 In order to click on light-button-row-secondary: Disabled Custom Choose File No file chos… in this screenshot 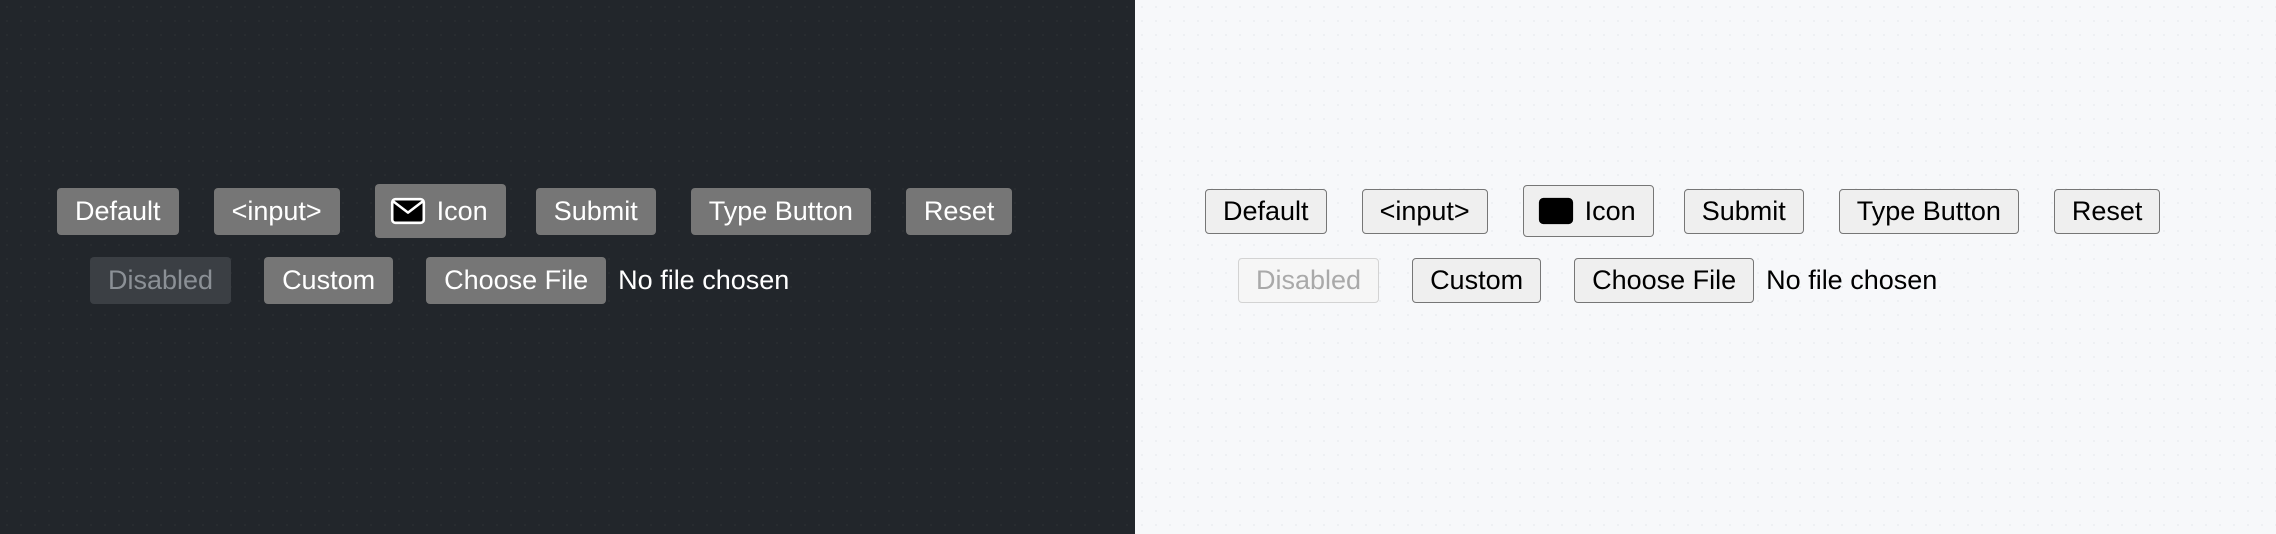, I will do `click(1740, 280)`.